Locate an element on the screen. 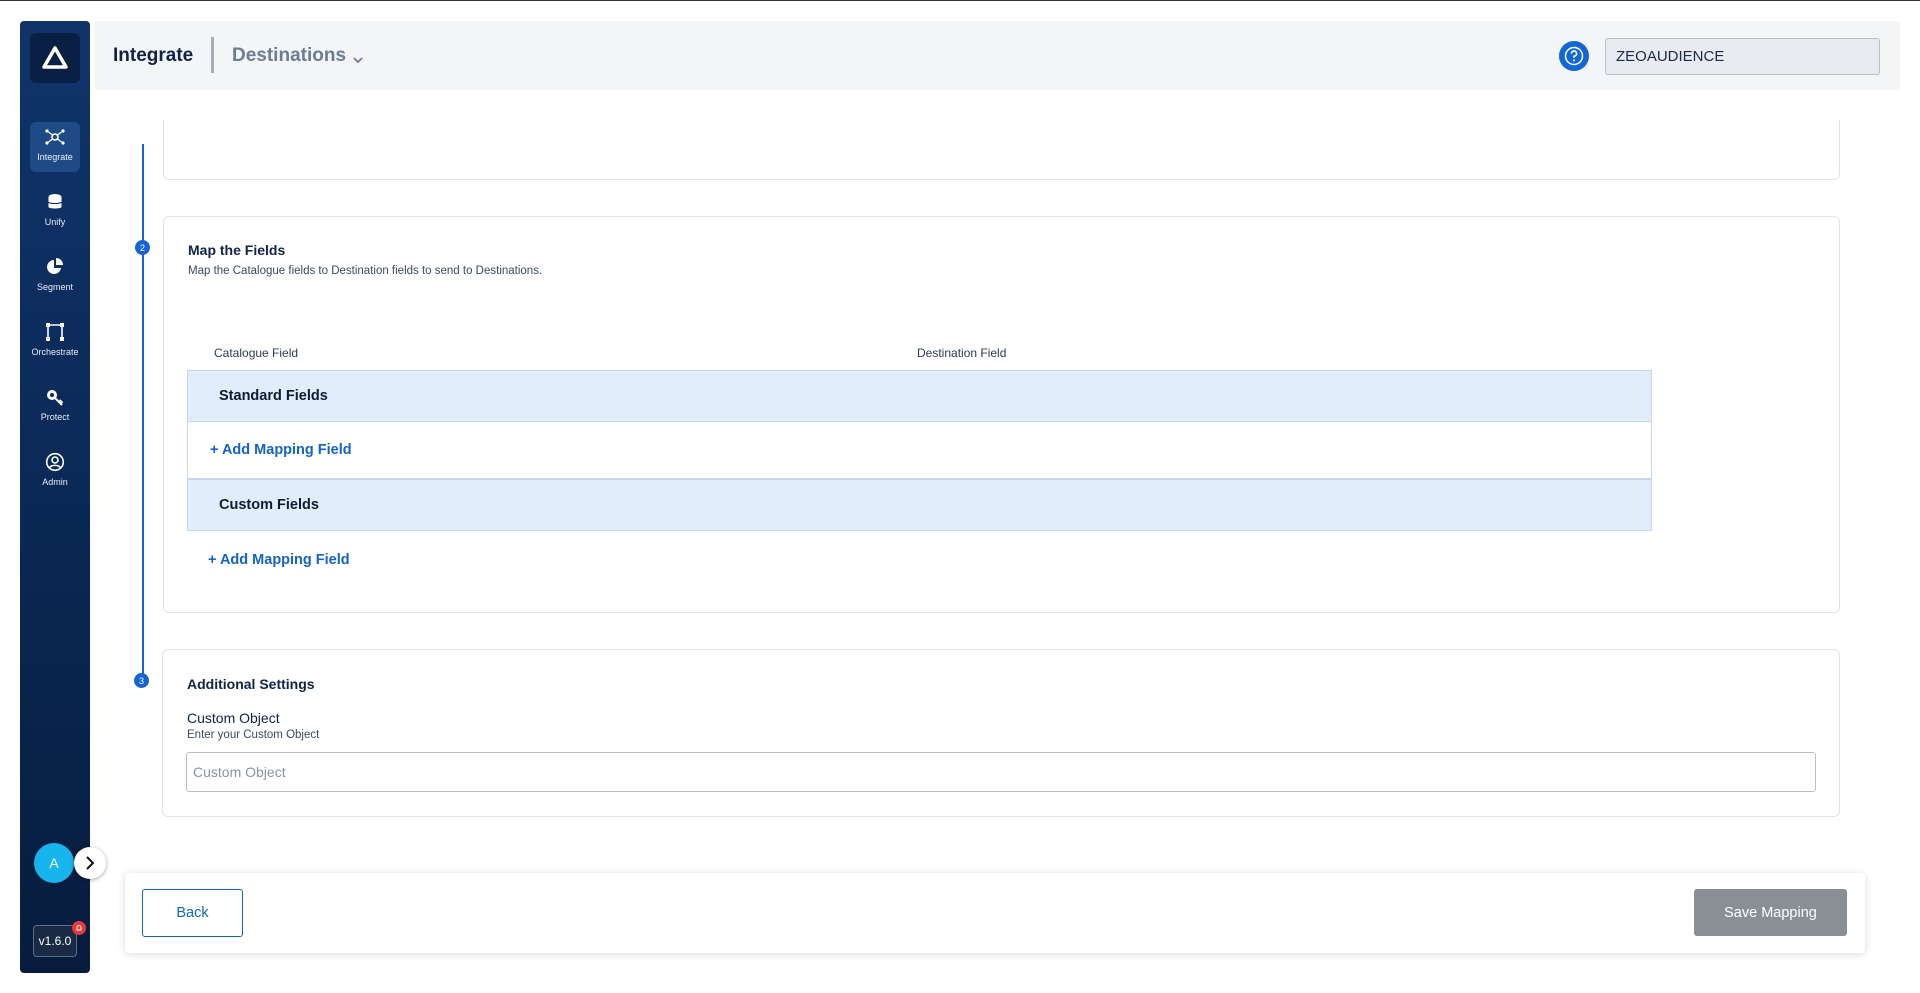  user-circle-icon is located at coordinates (55, 462).